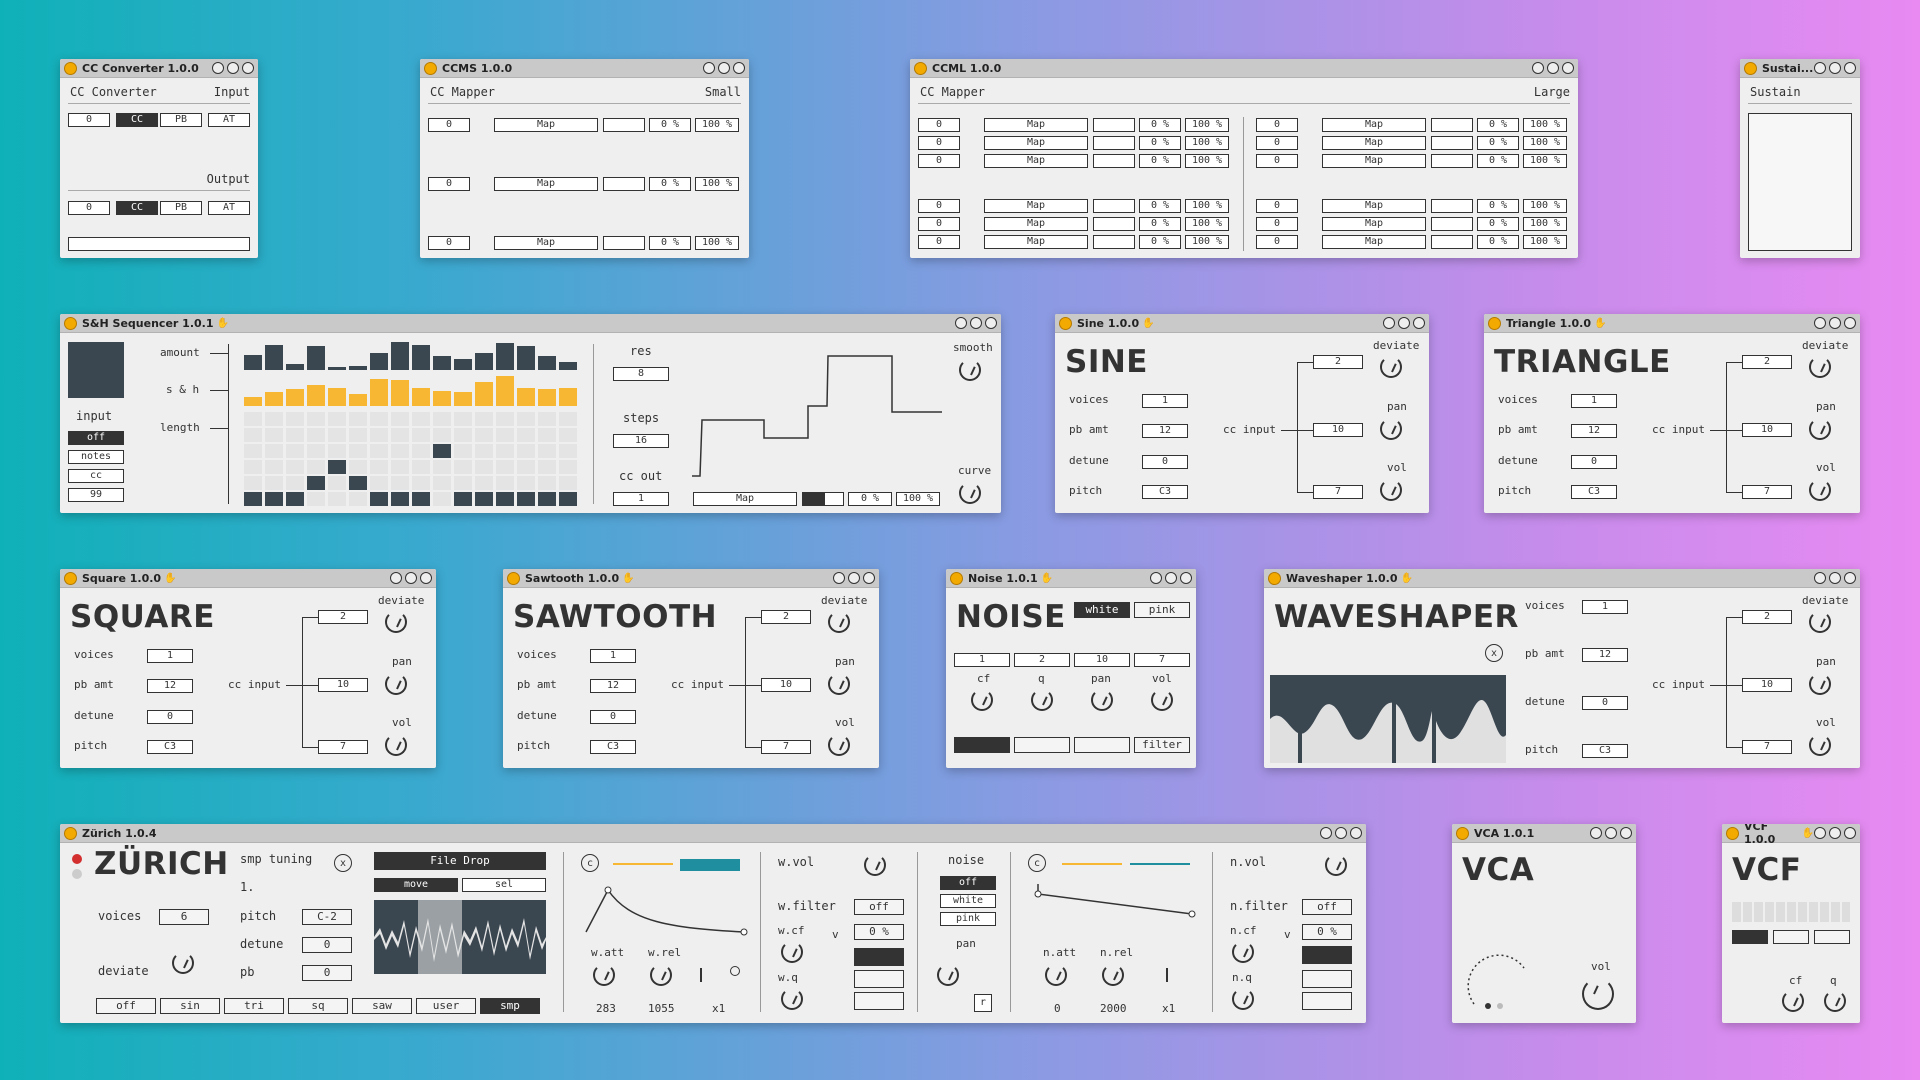 This screenshot has height=1080, width=1920. What do you see at coordinates (939, 125) in the screenshot?
I see `cc-number: 0` at bounding box center [939, 125].